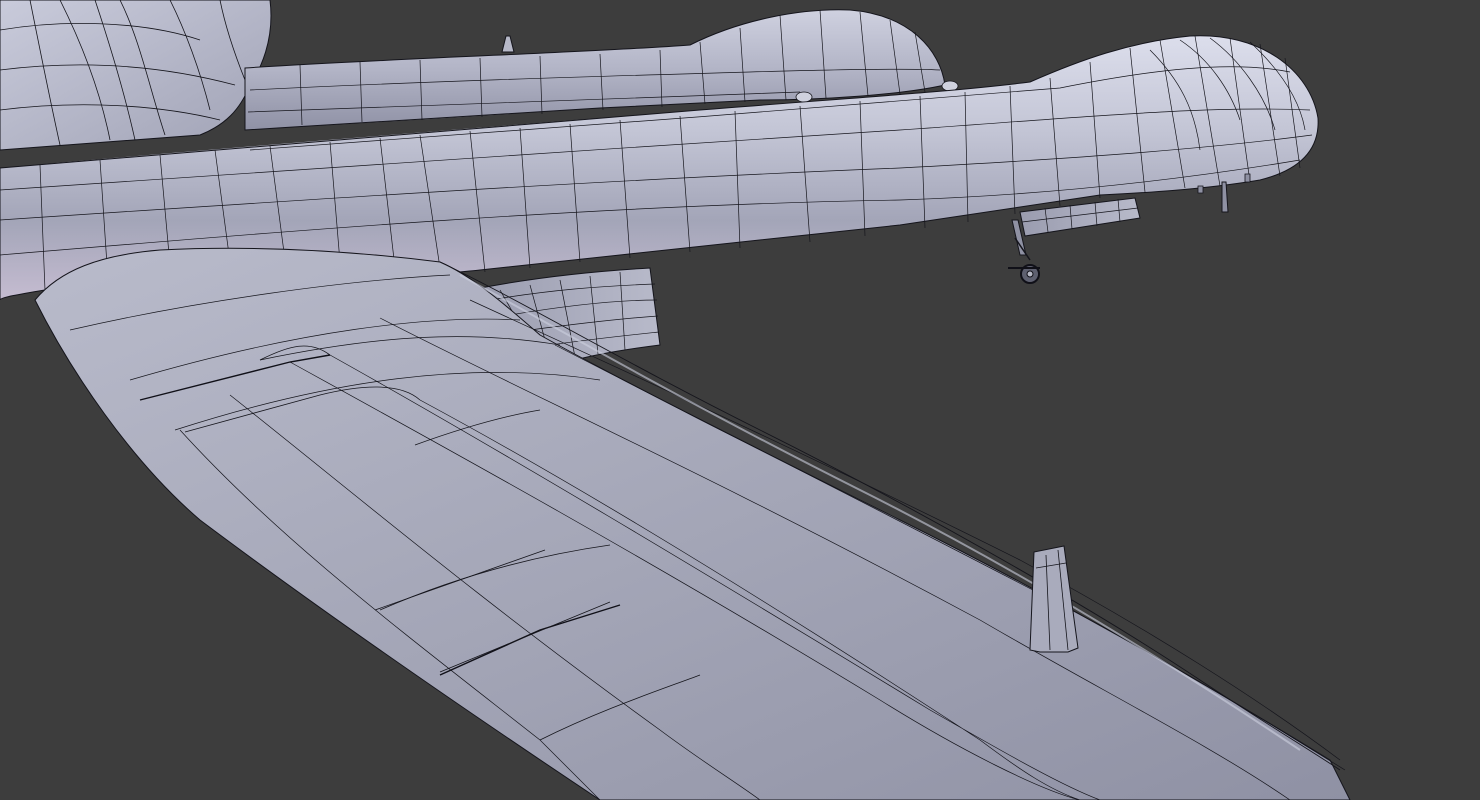 The image size is (1480, 800). What do you see at coordinates (136, 75) in the screenshot?
I see `fuselage` at bounding box center [136, 75].